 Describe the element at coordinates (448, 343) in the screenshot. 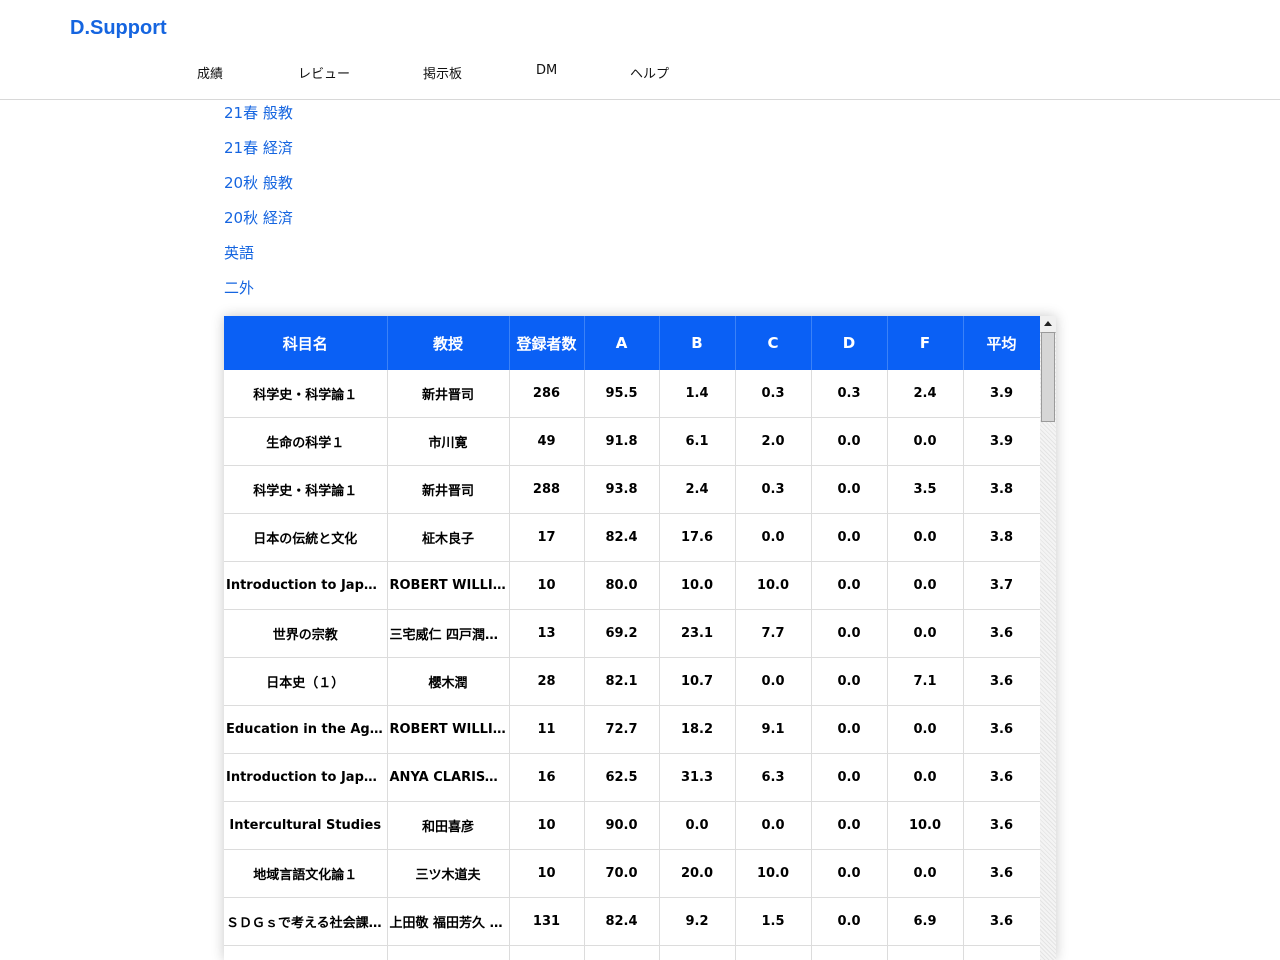

I see `column-header-professor: 教授` at that location.